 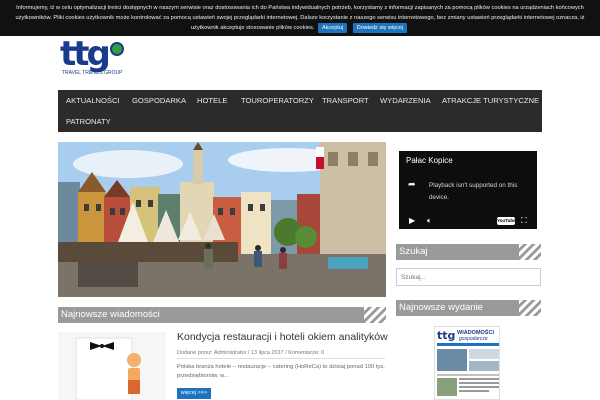 I want to click on waiter-image, so click(x=112, y=366).